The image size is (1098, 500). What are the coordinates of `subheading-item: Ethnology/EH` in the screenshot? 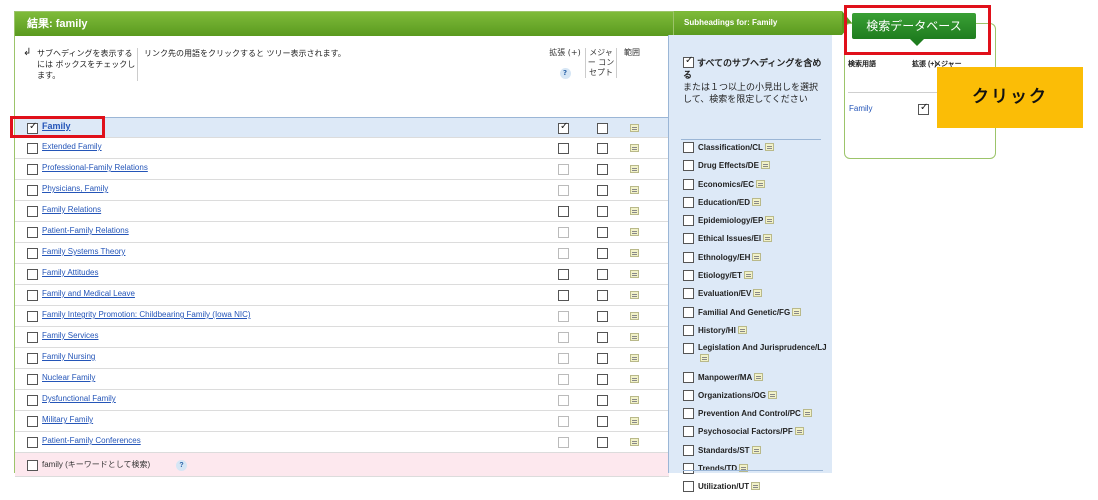 It's located at (756, 257).